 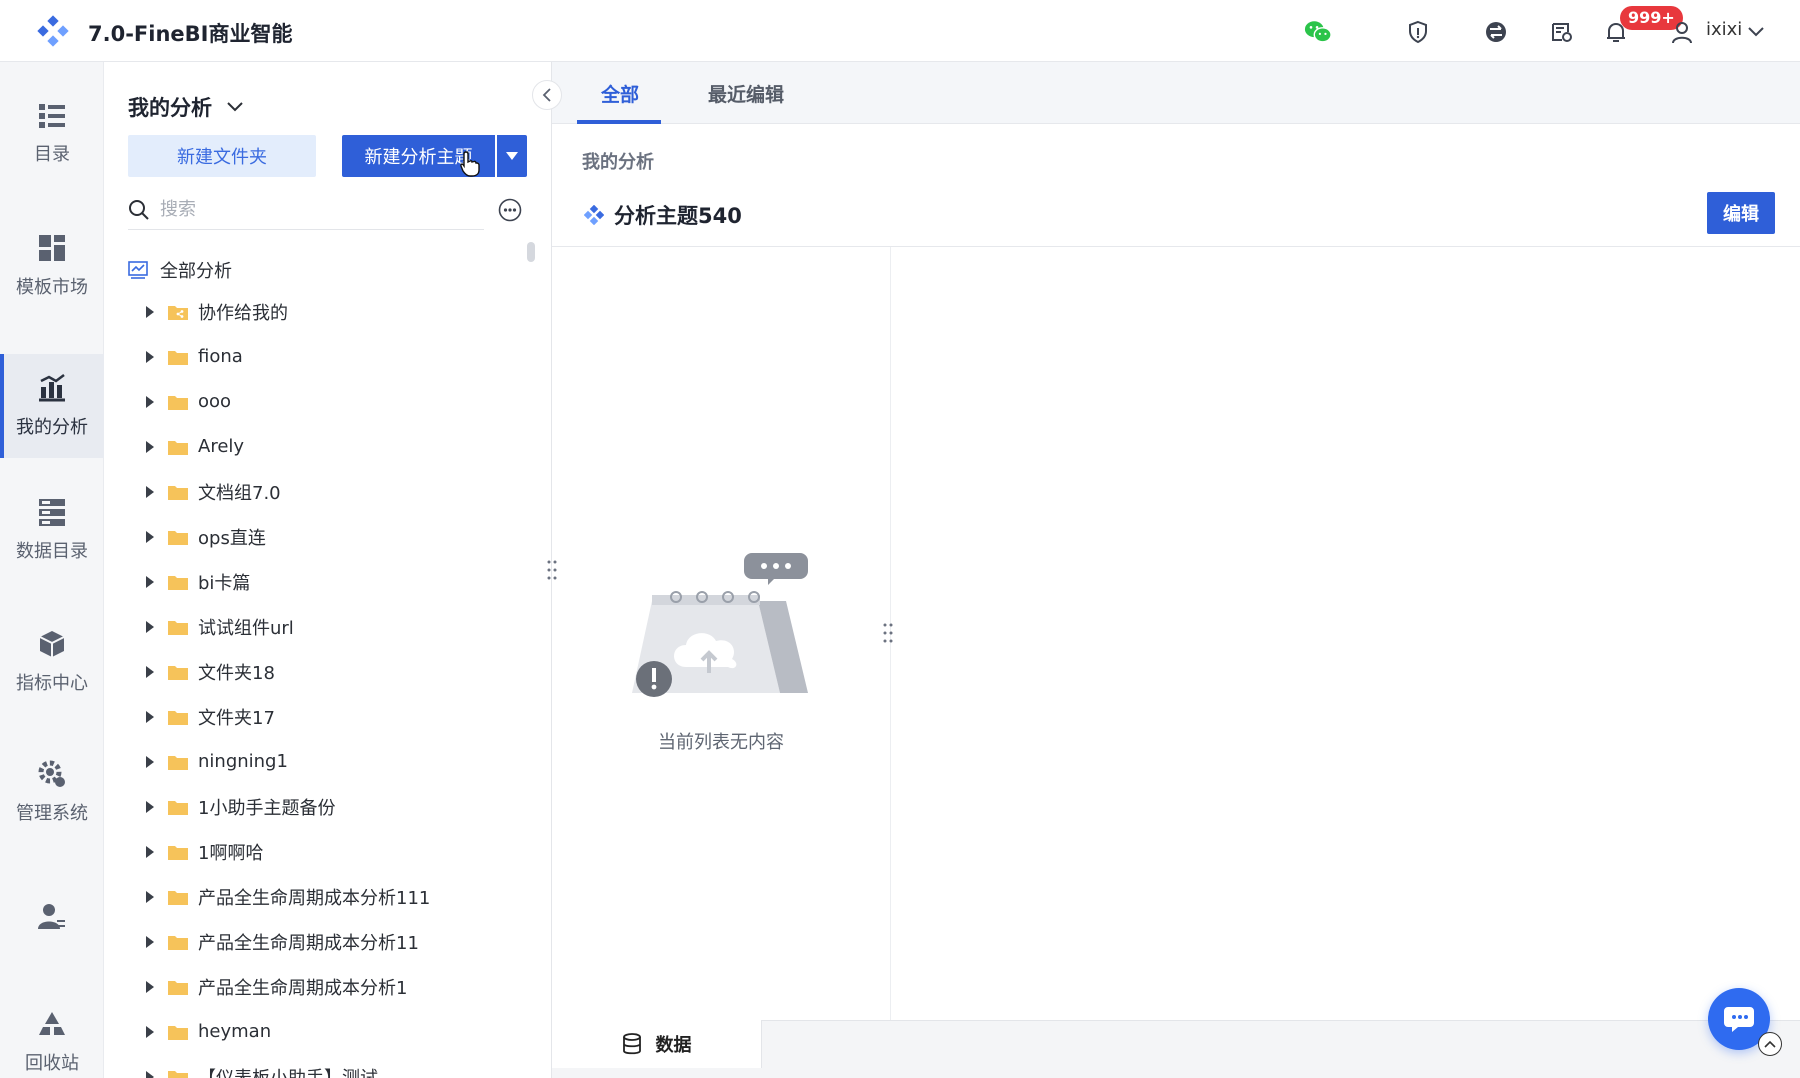 I want to click on tree-row-label: fiona, so click(x=220, y=356).